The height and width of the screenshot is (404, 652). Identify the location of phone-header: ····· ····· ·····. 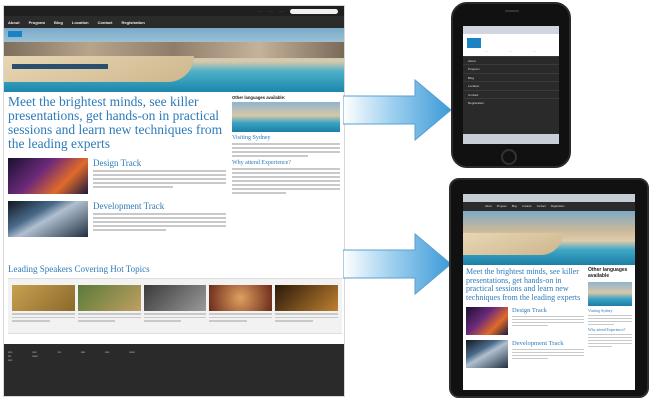
(511, 45).